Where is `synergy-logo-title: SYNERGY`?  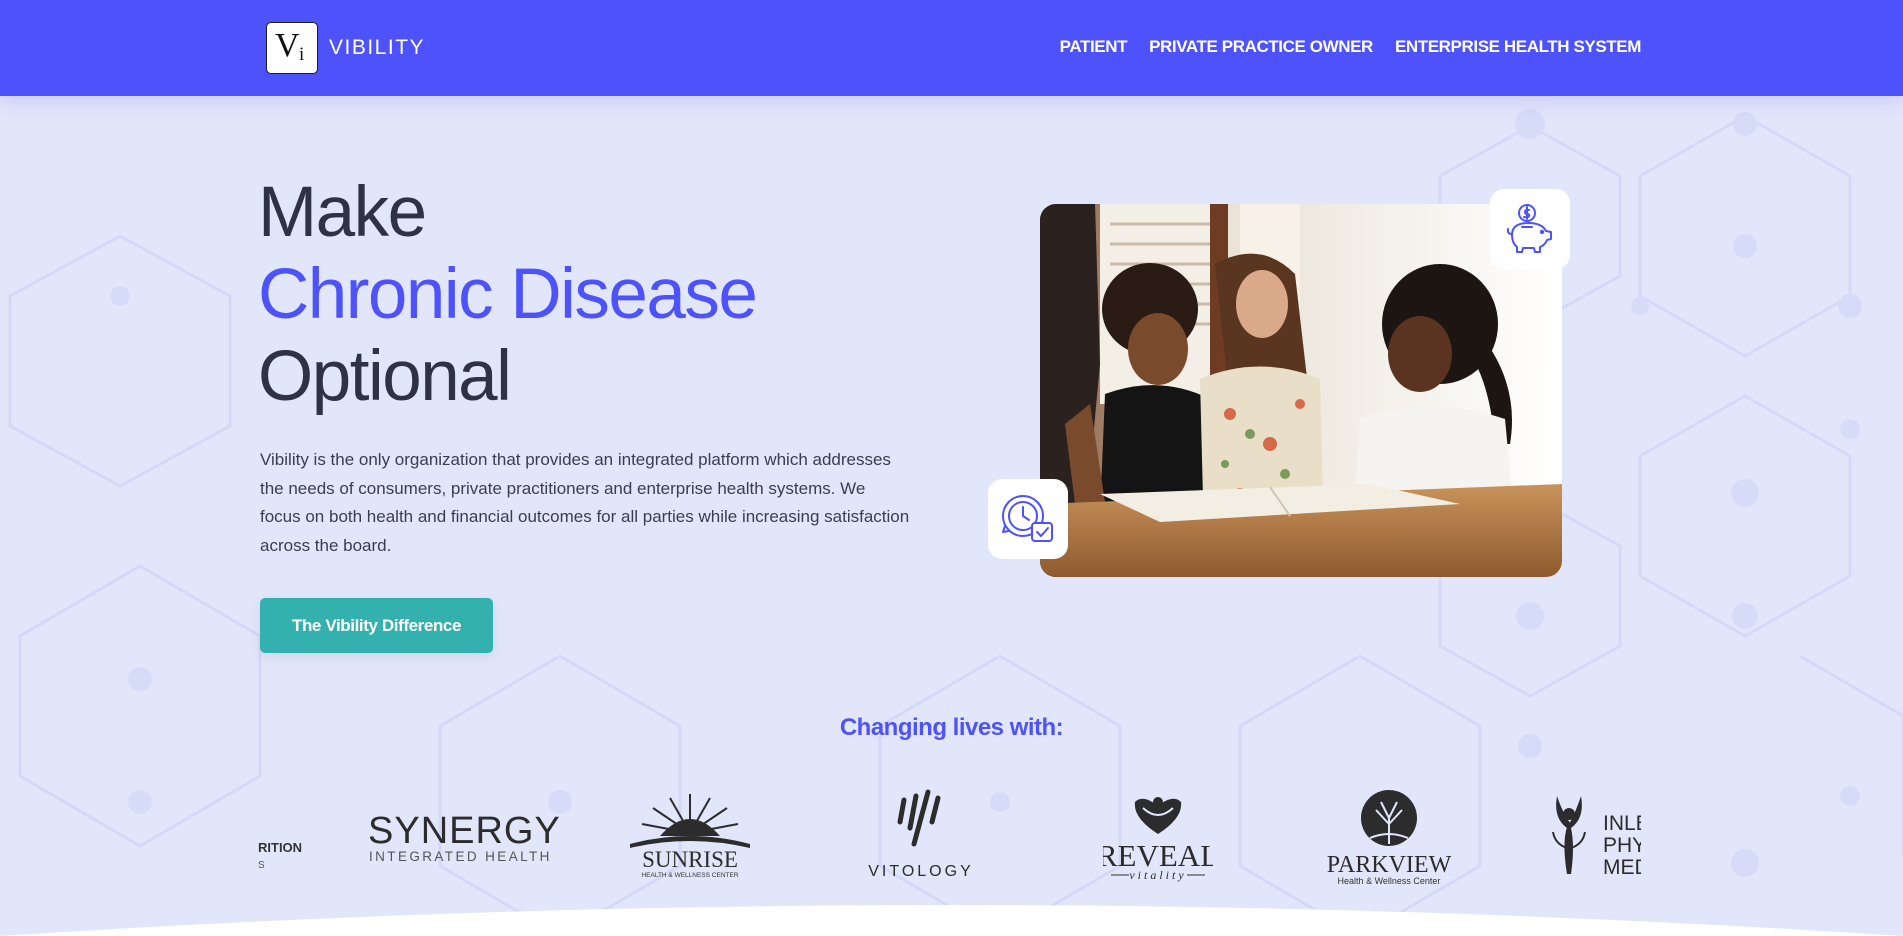
synergy-logo-title: SYNERGY is located at coordinates (464, 831).